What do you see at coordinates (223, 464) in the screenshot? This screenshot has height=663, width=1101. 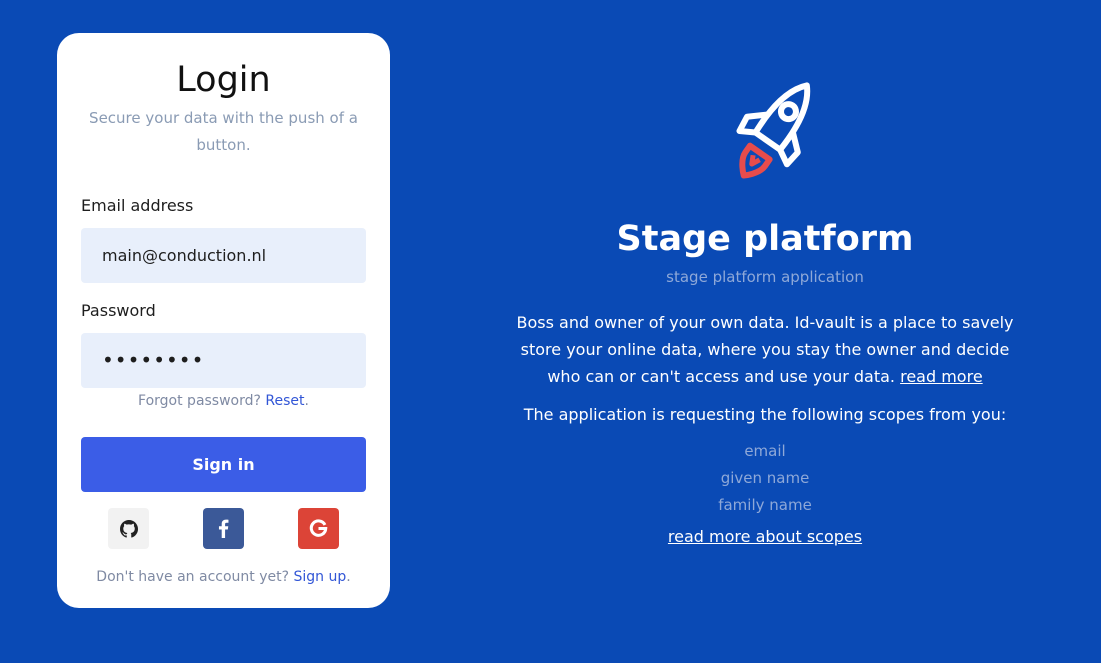 I see `sign-in-button: Sign in` at bounding box center [223, 464].